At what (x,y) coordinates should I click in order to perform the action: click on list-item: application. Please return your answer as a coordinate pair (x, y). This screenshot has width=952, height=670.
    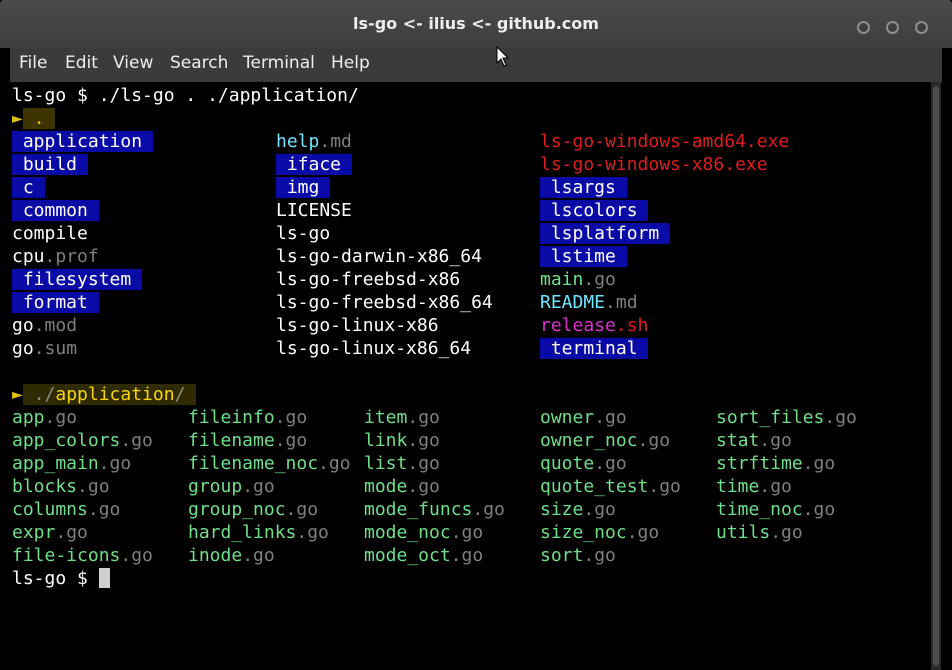
    Looking at the image, I should click on (82, 141).